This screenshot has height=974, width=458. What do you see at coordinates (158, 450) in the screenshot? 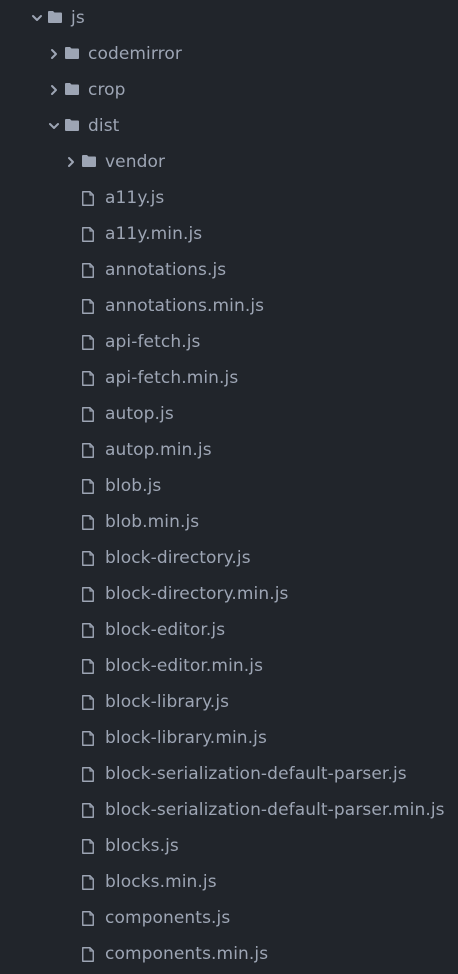
I see `tree-item-label: autop.min.js` at bounding box center [158, 450].